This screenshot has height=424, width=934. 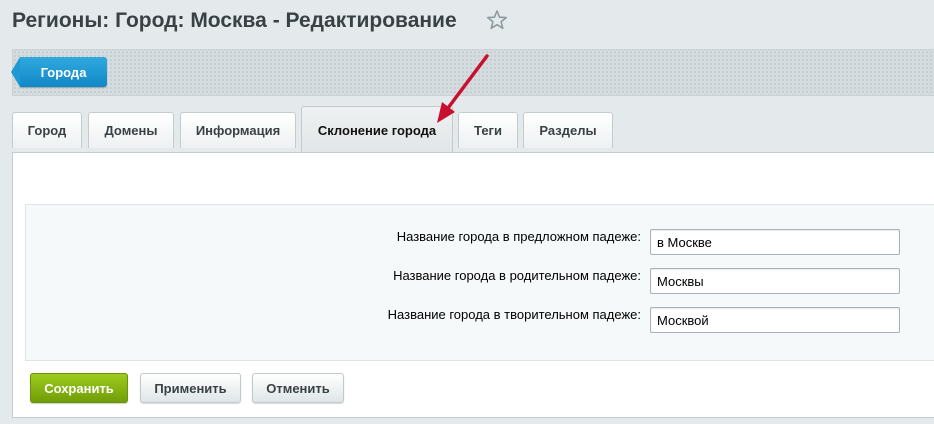 What do you see at coordinates (238, 130) in the screenshot?
I see `tab-info: Информация` at bounding box center [238, 130].